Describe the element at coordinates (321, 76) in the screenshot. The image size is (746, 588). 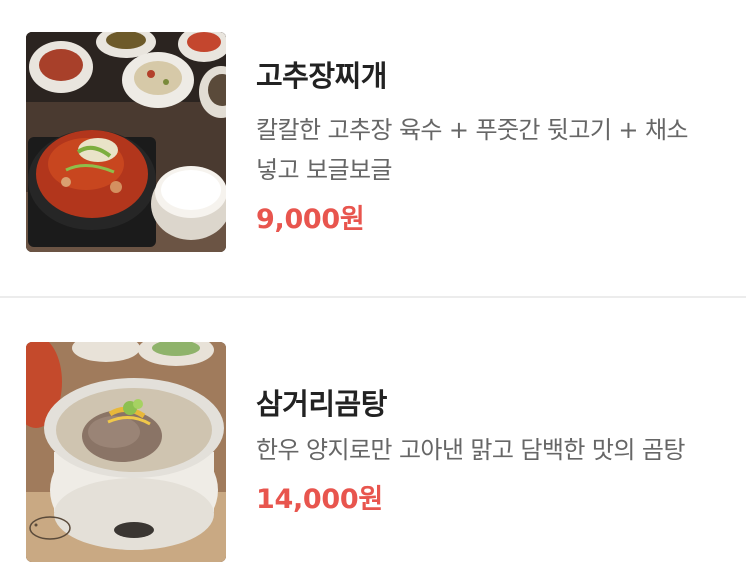
I see `menu-item-name: 고추장찌개` at that location.